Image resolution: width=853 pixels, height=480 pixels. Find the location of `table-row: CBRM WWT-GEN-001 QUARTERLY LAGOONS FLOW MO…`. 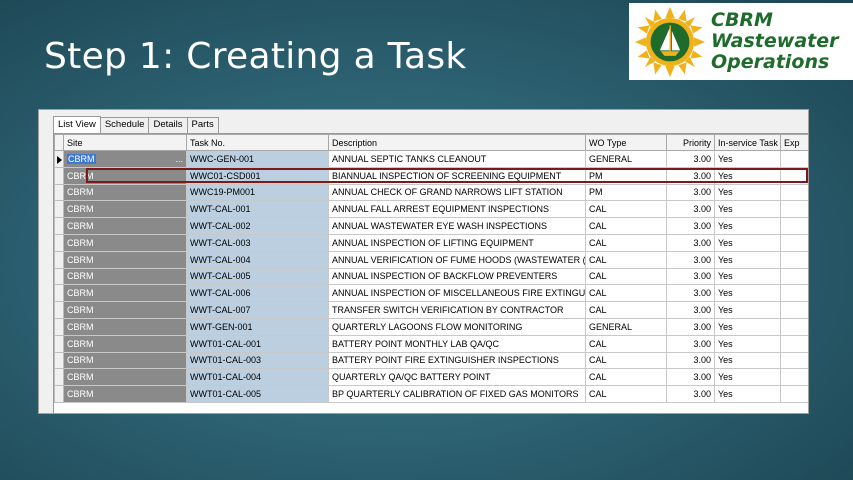

table-row: CBRM WWT-GEN-001 QUARTERLY LAGOONS FLOW MO… is located at coordinates (431, 326).